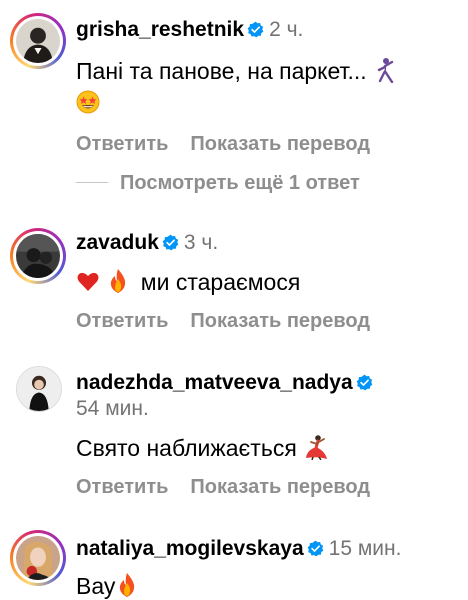 The height and width of the screenshot is (600, 468). Describe the element at coordinates (286, 29) in the screenshot. I see `comment-time: 2 ч.` at that location.